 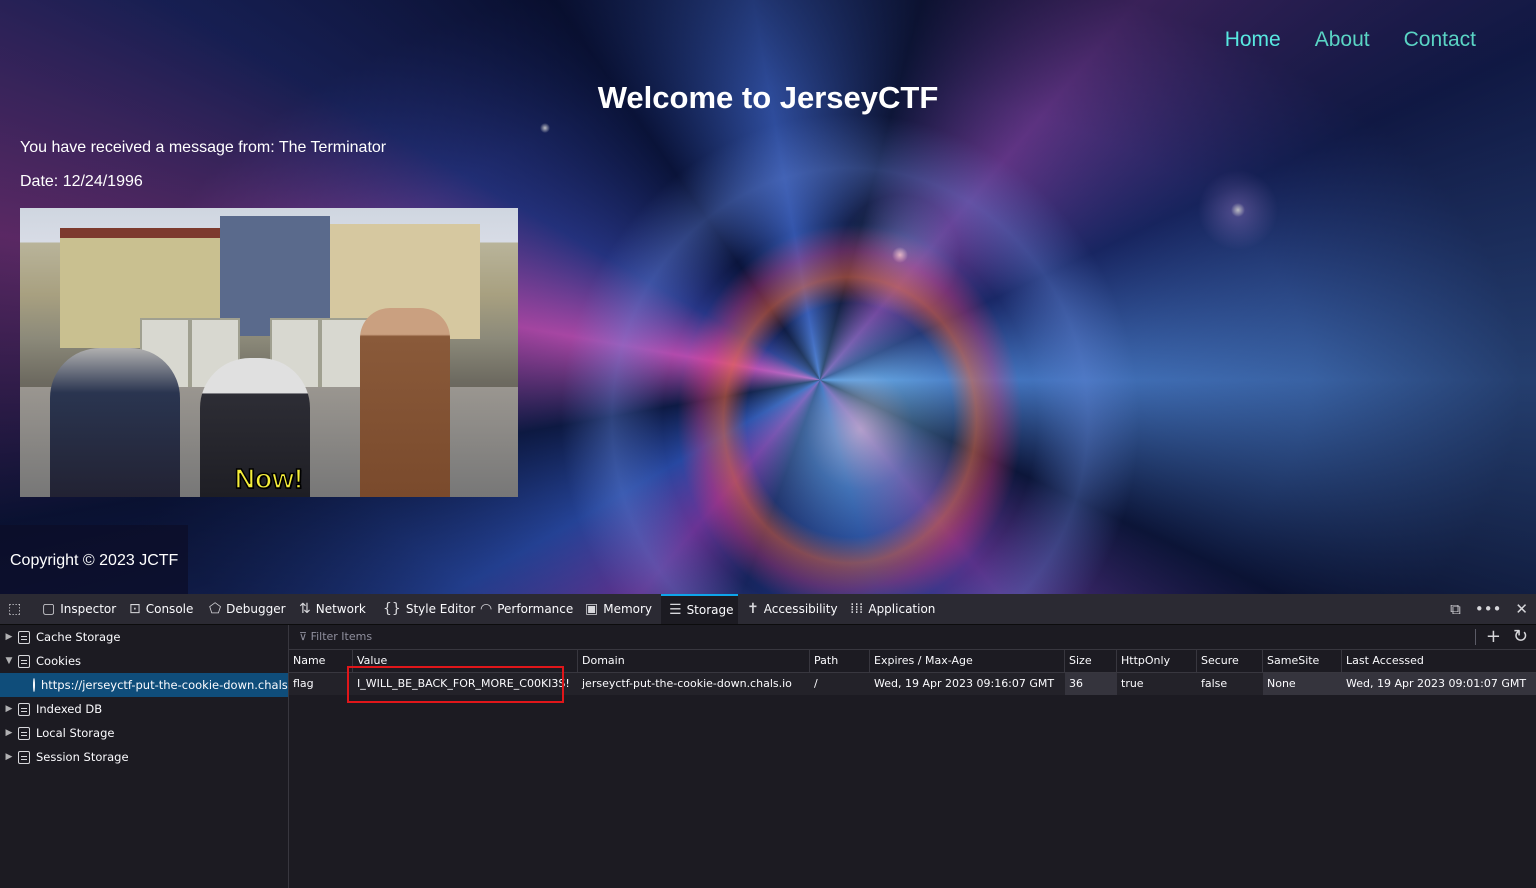 I want to click on console-icon: ⊡, so click(x=135, y=609).